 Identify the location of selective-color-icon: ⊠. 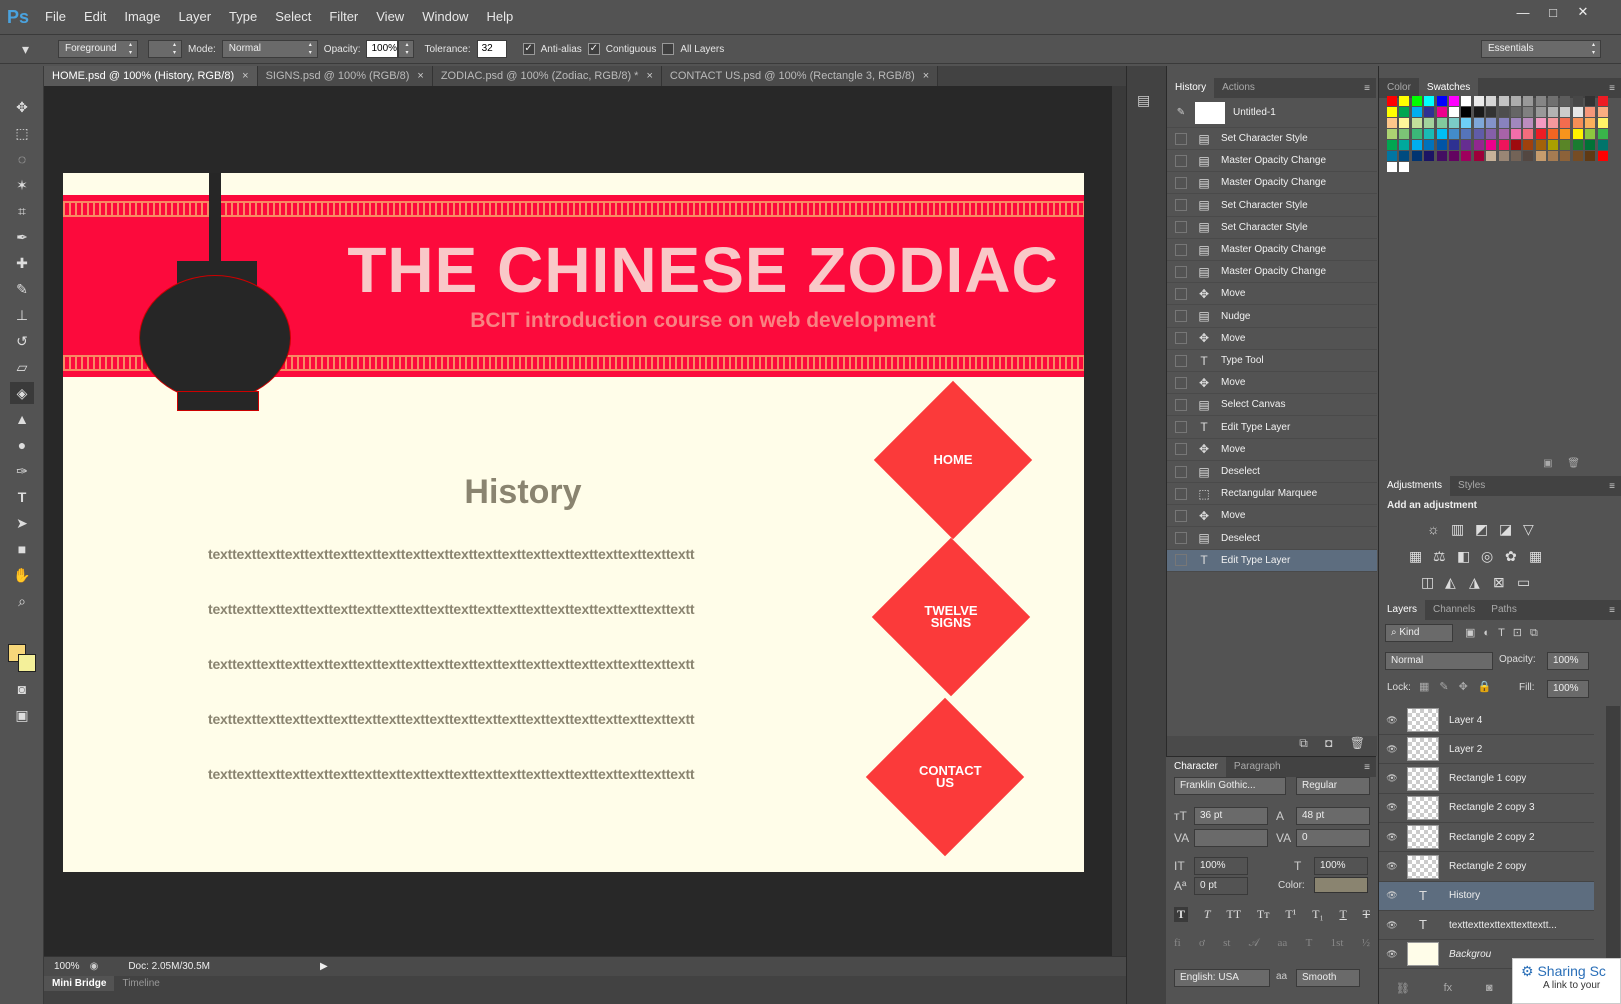
(1499, 582).